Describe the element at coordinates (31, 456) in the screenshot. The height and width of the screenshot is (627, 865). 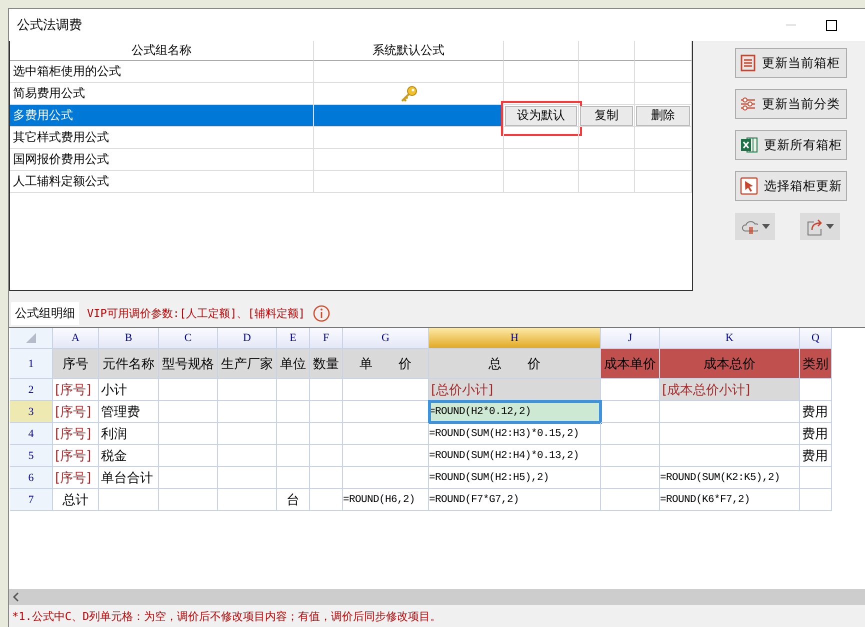
I see `row-header: 5` at that location.